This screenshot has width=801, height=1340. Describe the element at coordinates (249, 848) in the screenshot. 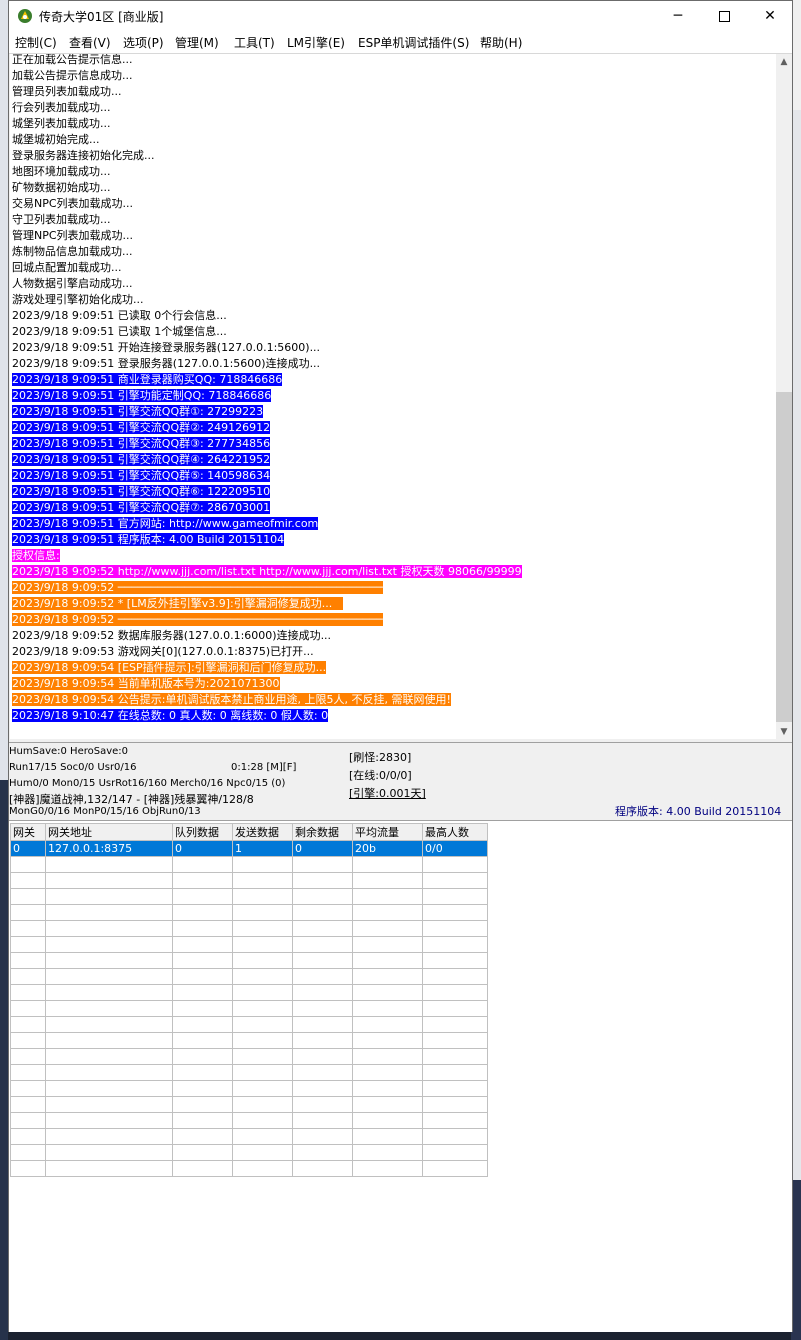

I see `table-row: 0 127.0.0.1:8375 0 1 0 20b 0/0` at that location.